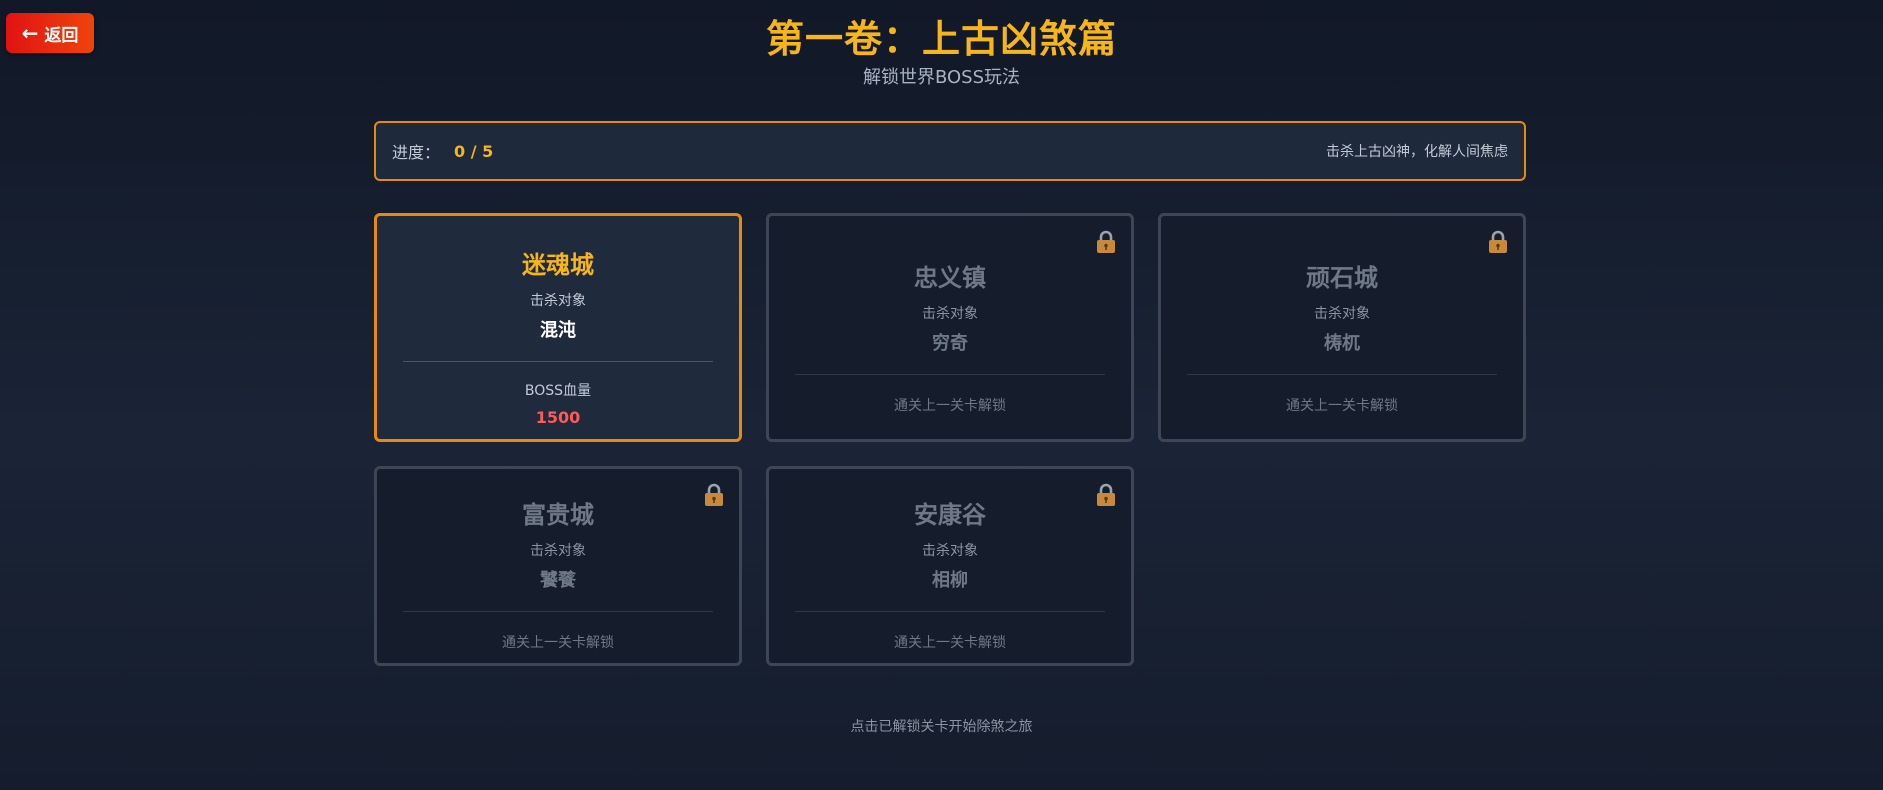  I want to click on level-card-5: 安康谷 击杀对象 相柳 通关上一关卡解锁, so click(950, 566).